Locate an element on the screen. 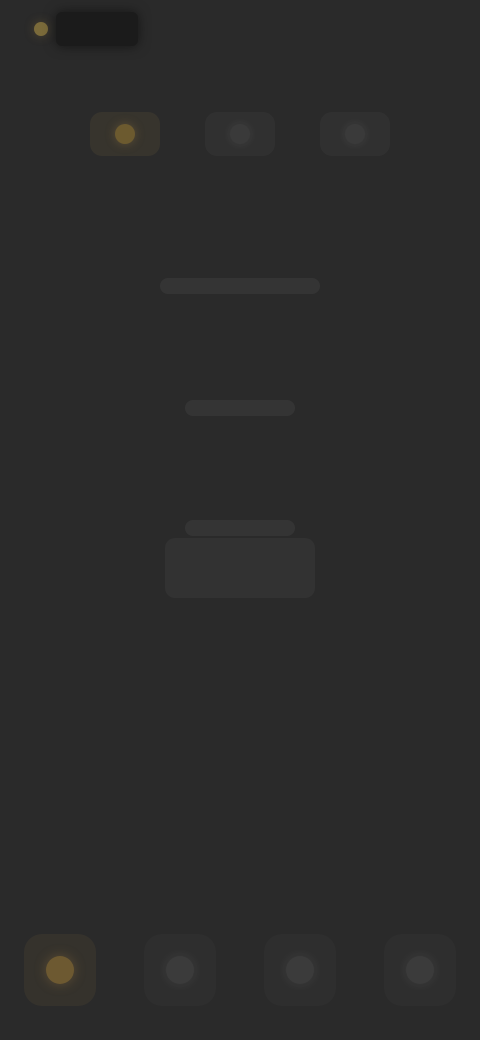  tasks-icon is located at coordinates (300, 970).